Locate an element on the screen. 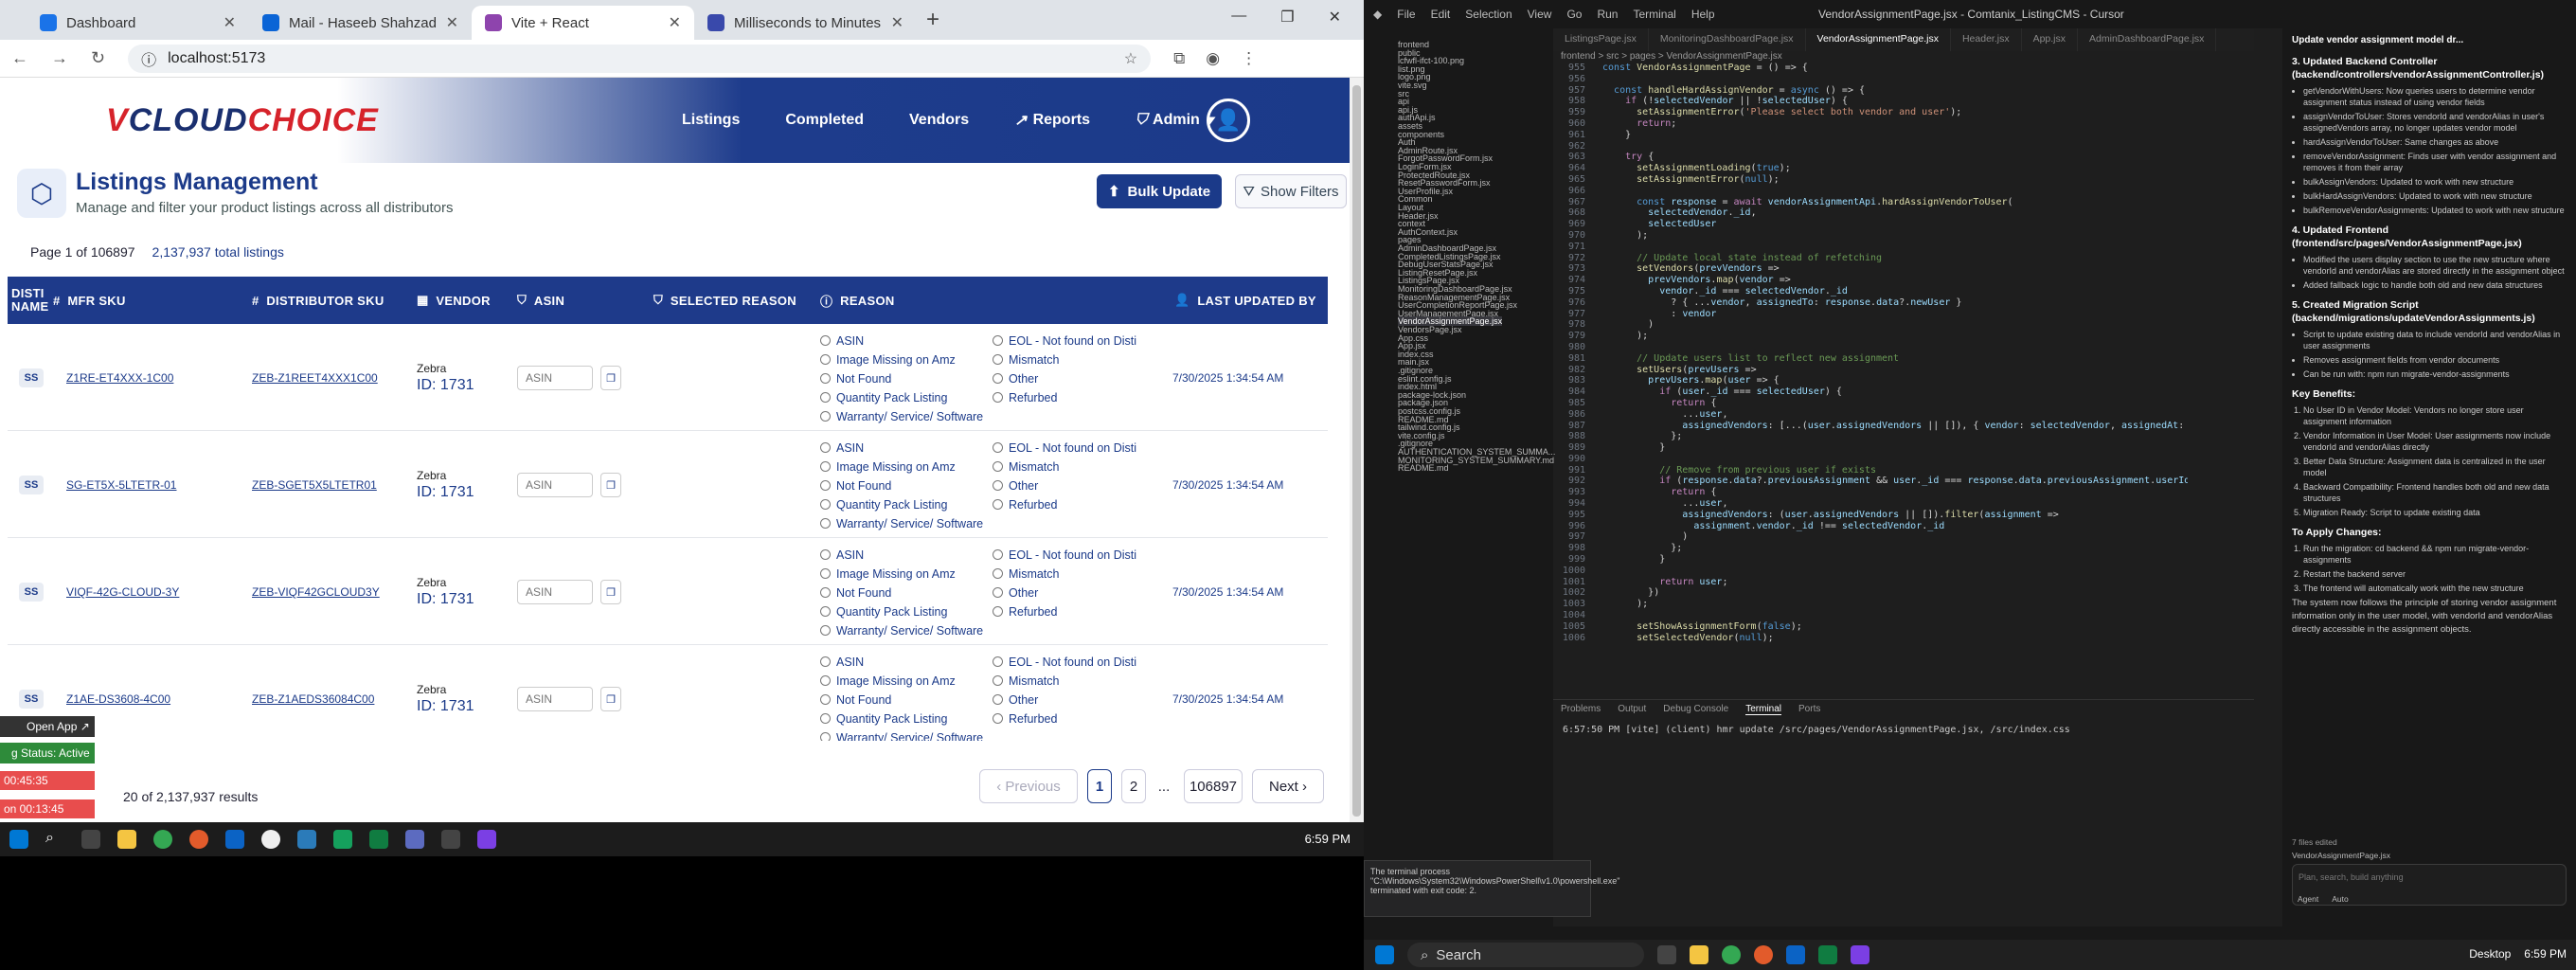  nav-listings: Listings is located at coordinates (711, 120).